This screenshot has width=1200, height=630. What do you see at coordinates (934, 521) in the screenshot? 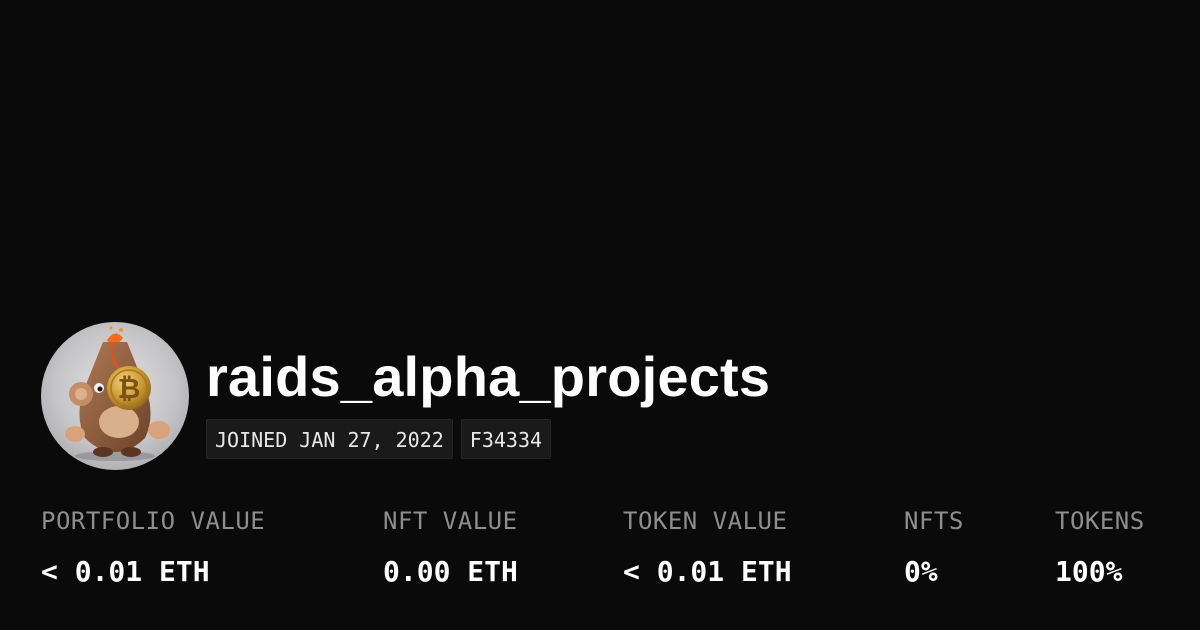
I see `stat-label: NFTS` at bounding box center [934, 521].